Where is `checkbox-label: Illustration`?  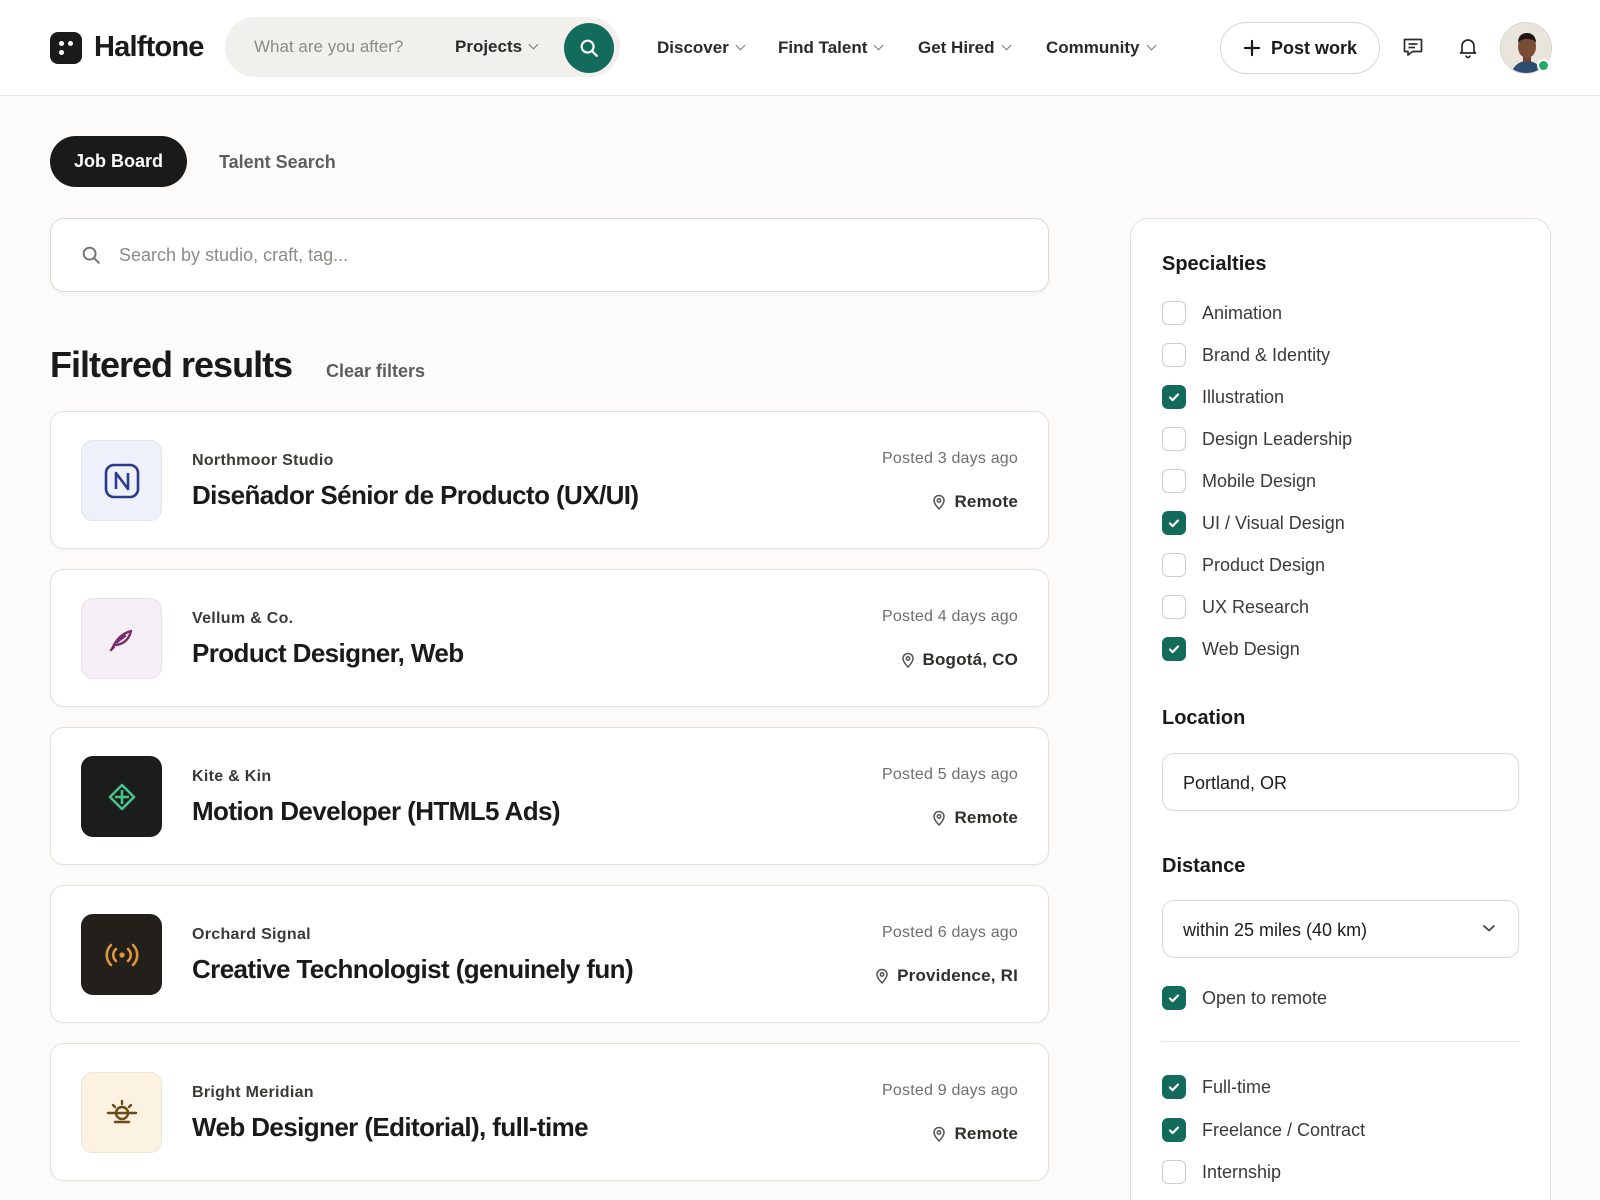
checkbox-label: Illustration is located at coordinates (1243, 396).